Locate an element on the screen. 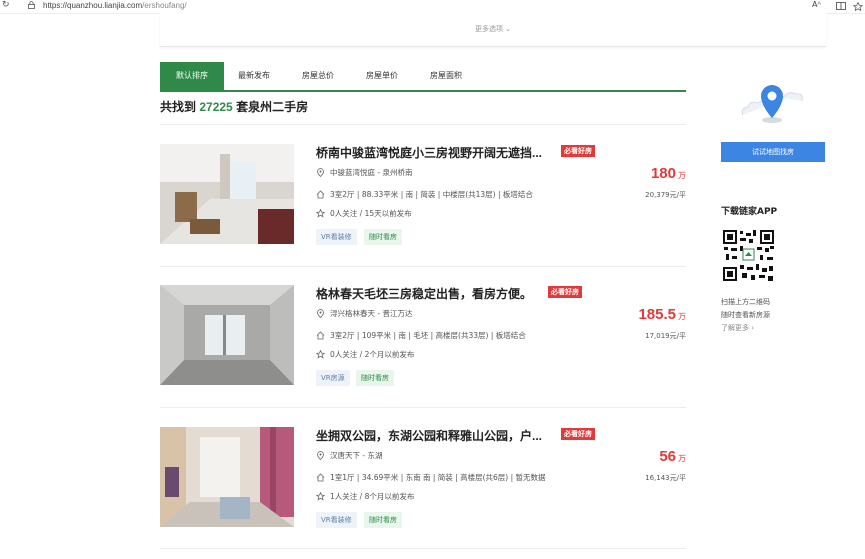  url-host: https://quanzhou.lianjia.com is located at coordinates (93, 5).